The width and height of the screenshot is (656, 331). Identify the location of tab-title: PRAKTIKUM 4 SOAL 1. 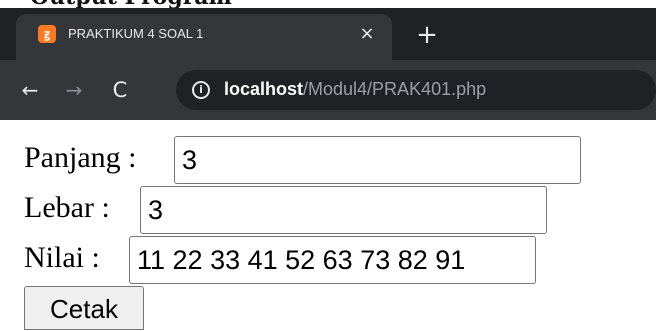
(136, 33).